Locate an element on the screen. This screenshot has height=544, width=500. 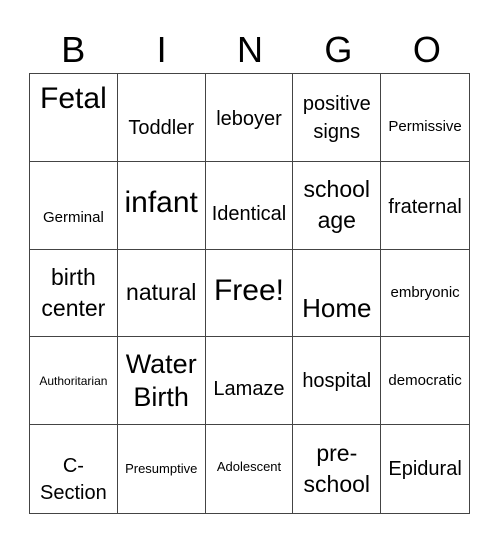
bingo-cell: leboyer is located at coordinates (249, 118).